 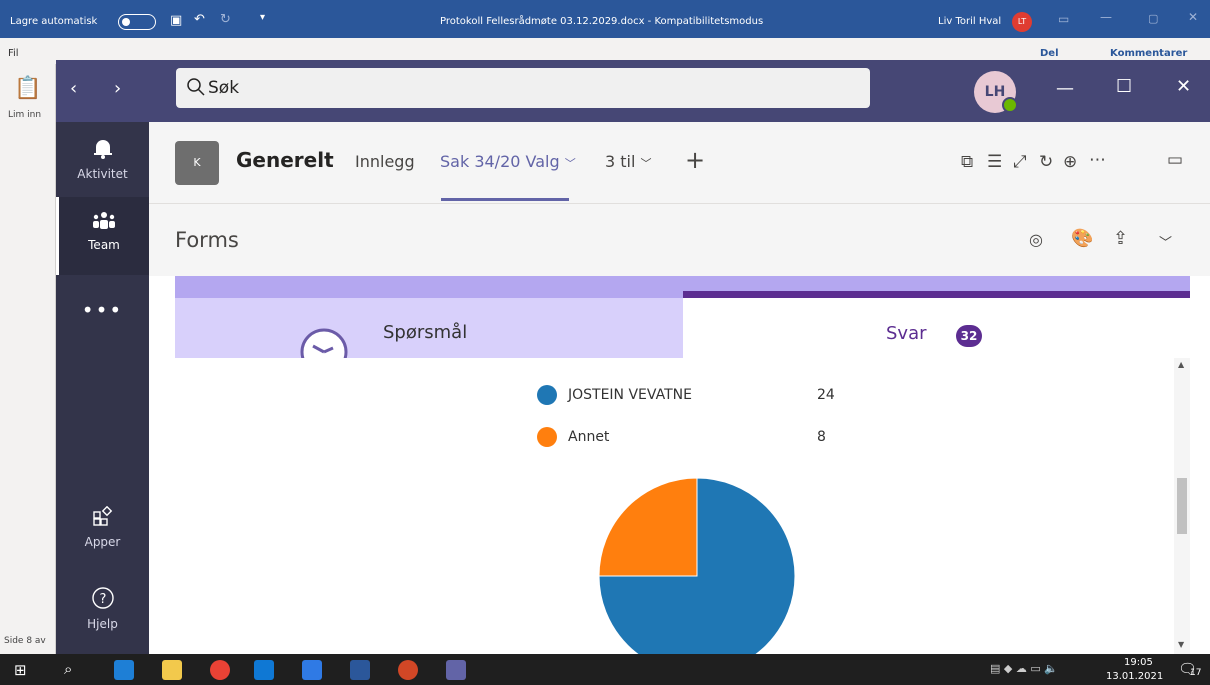 I want to click on internet-explorer-icon, so click(x=312, y=670).